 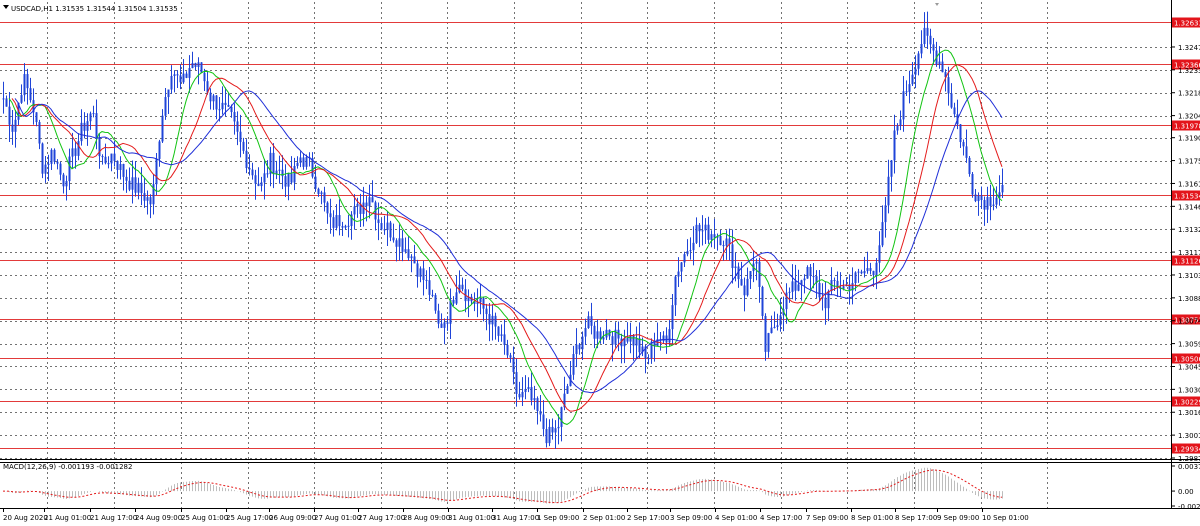 I want to click on level-price-label: 1.32633, so click(x=1187, y=24).